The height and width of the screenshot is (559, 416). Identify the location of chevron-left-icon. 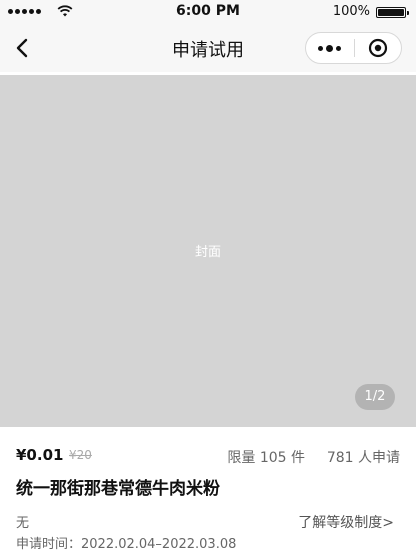
(22, 48).